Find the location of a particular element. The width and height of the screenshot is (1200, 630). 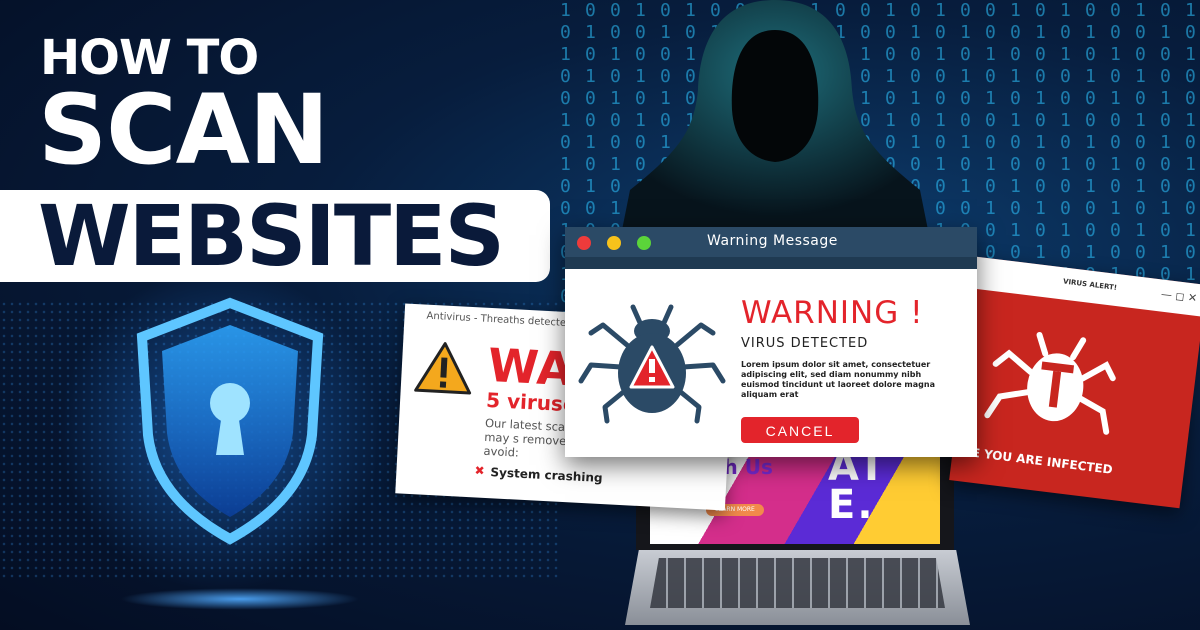

warning-triangle-icon is located at coordinates (443, 368).